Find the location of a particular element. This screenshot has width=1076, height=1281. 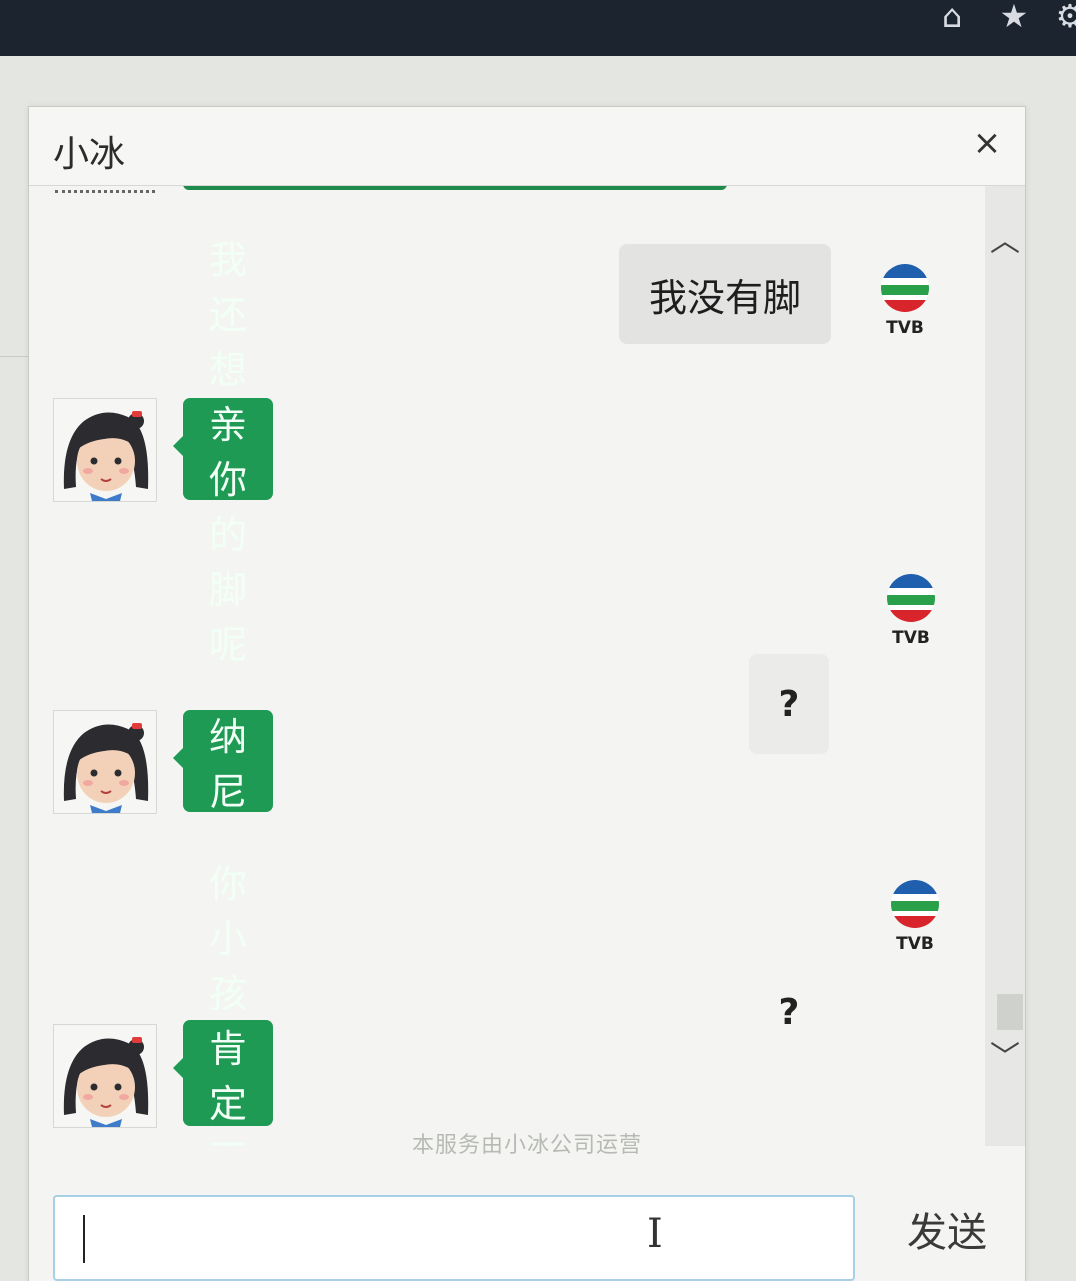

service-footer-note: 本服务由小冰公司运营 is located at coordinates (526, 1145).